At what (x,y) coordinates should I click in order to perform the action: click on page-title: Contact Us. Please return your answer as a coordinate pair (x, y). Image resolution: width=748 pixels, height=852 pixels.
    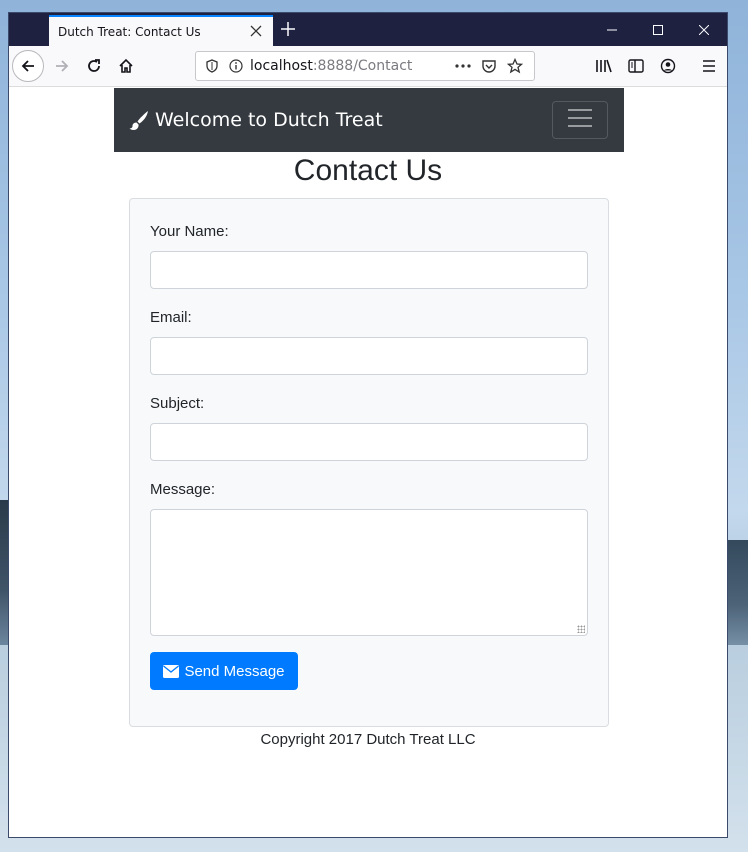
    Looking at the image, I should click on (368, 170).